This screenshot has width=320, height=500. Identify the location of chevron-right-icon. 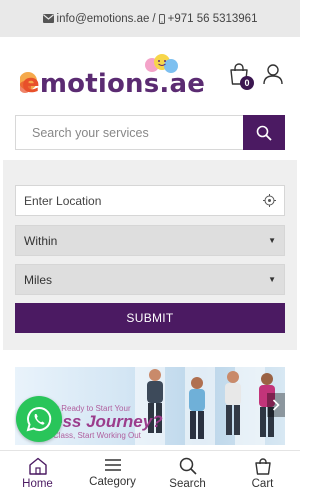
(276, 405).